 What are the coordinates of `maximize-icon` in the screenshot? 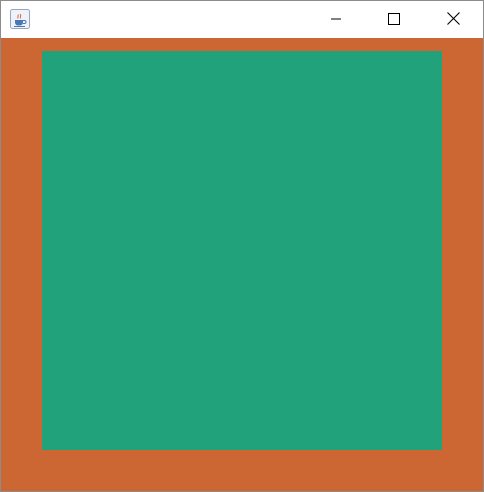 It's located at (394, 19).